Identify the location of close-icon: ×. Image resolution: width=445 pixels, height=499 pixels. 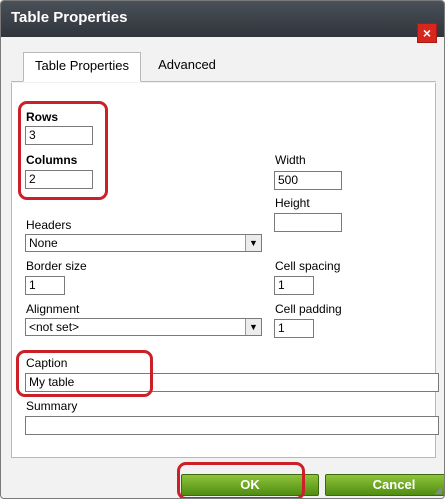
(427, 33).